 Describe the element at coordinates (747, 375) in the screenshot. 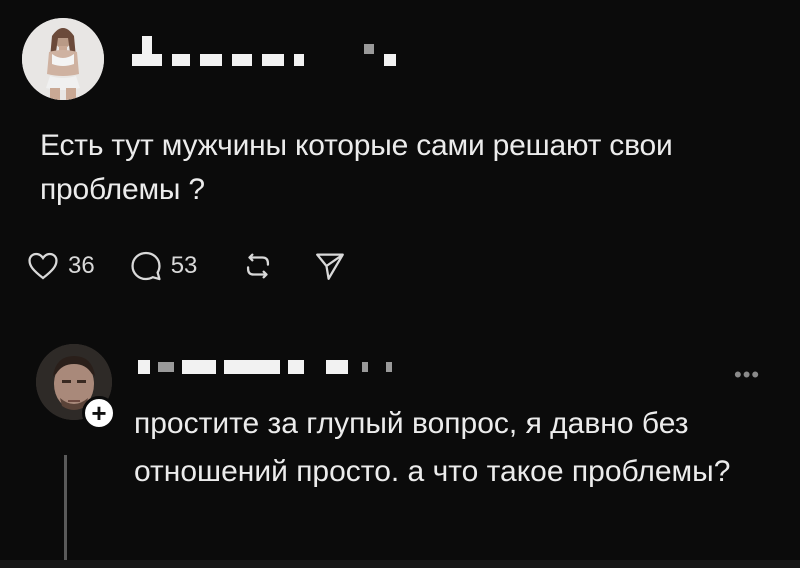

I see `more-dots-icon: •••` at that location.